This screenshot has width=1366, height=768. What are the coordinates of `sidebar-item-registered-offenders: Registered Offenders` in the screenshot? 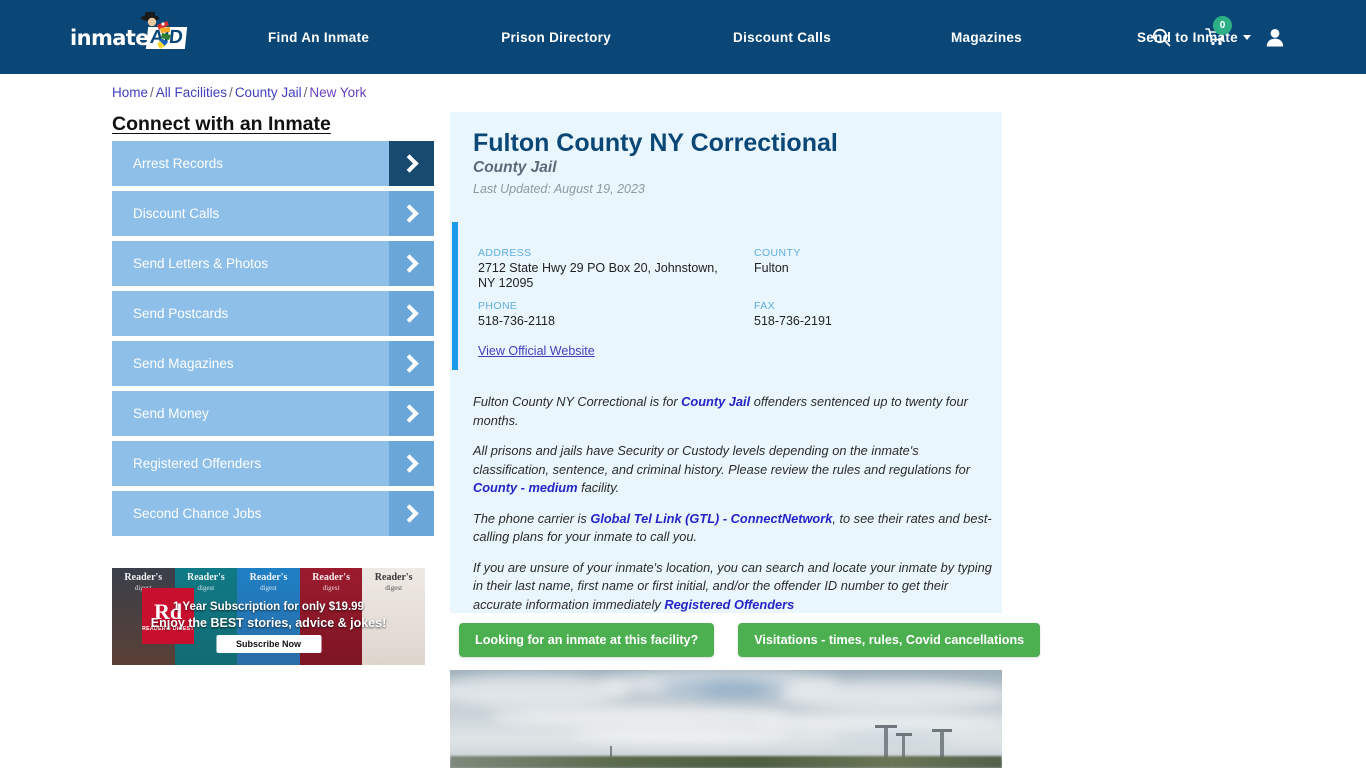 It's located at (273, 463).